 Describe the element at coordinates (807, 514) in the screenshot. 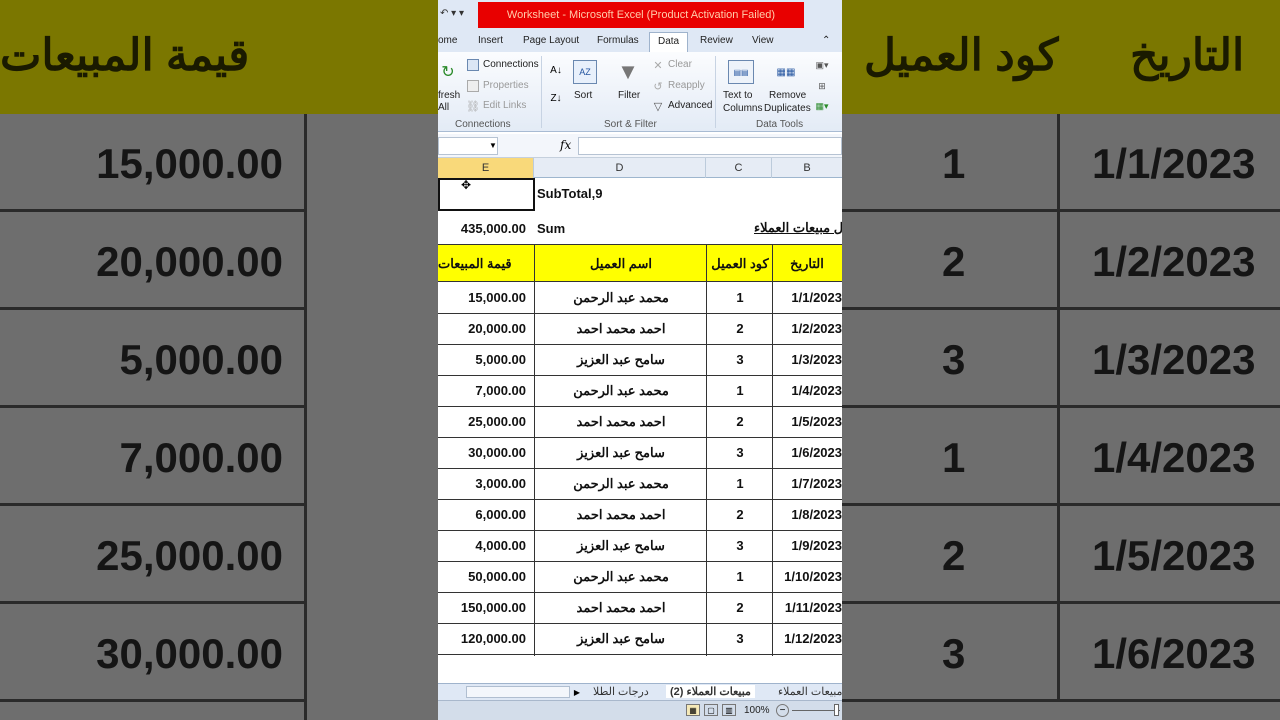

I see `cell-date: 1/8/2023` at that location.